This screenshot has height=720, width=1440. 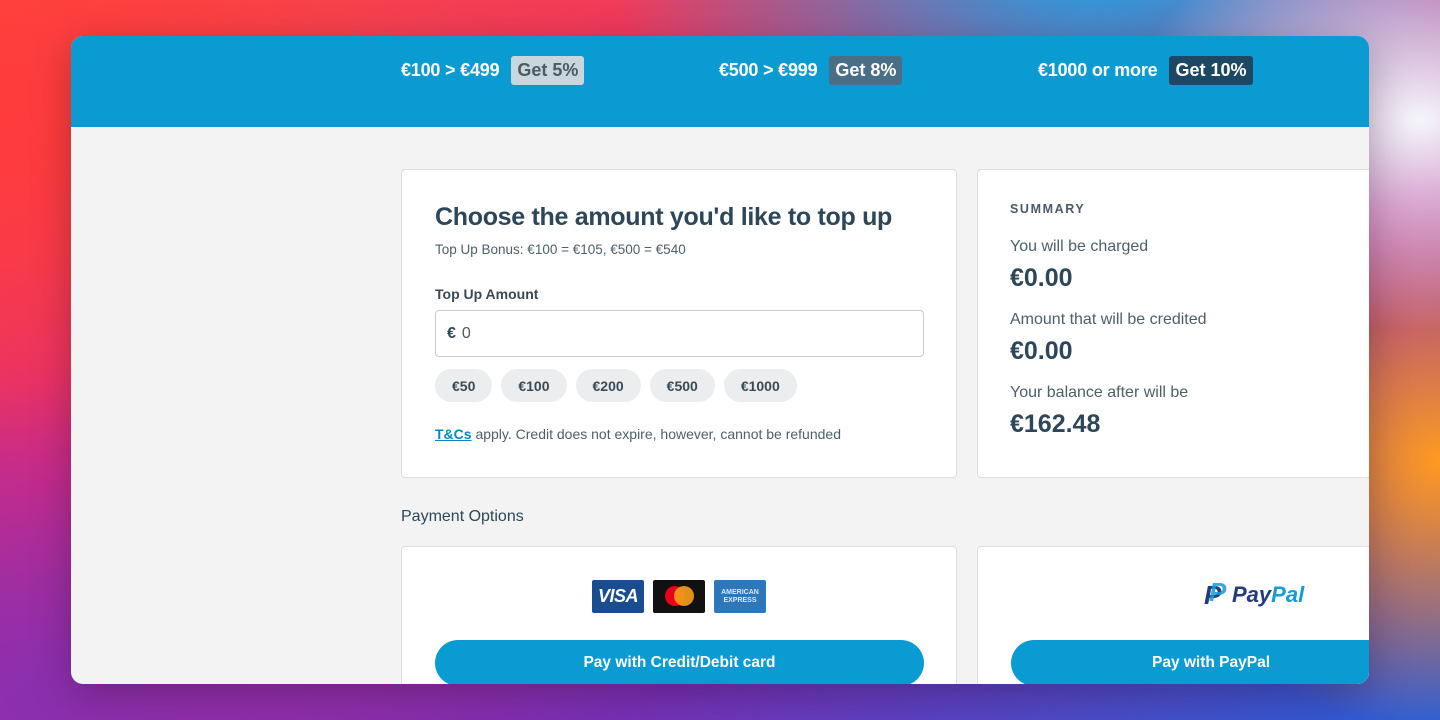 I want to click on paypal-payment-option: PP PayPal Pay with PayPal, so click(x=1173, y=615).